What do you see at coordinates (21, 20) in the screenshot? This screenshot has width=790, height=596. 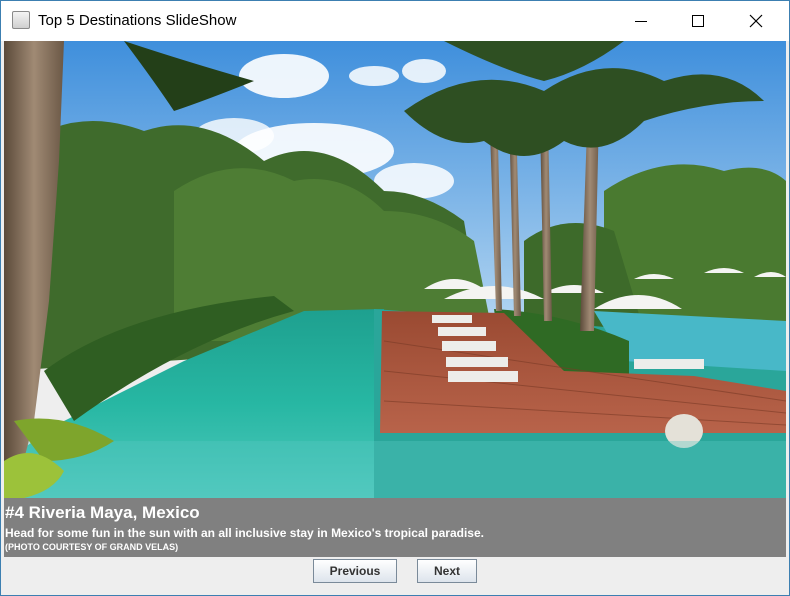 I see `java-app-icon` at bounding box center [21, 20].